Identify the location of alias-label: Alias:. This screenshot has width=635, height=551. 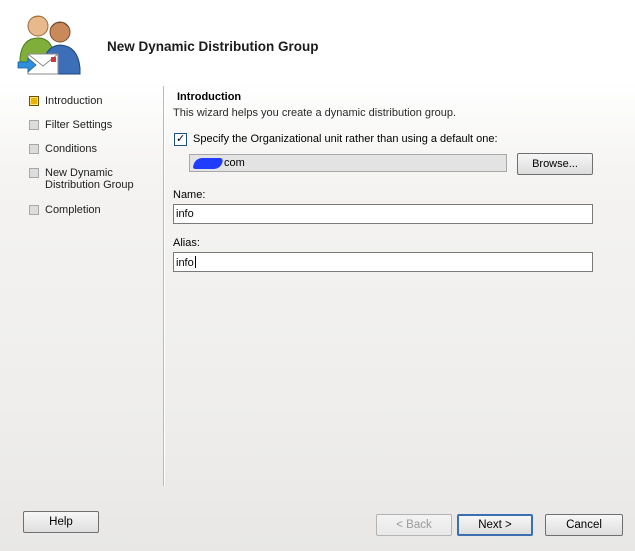
(186, 243).